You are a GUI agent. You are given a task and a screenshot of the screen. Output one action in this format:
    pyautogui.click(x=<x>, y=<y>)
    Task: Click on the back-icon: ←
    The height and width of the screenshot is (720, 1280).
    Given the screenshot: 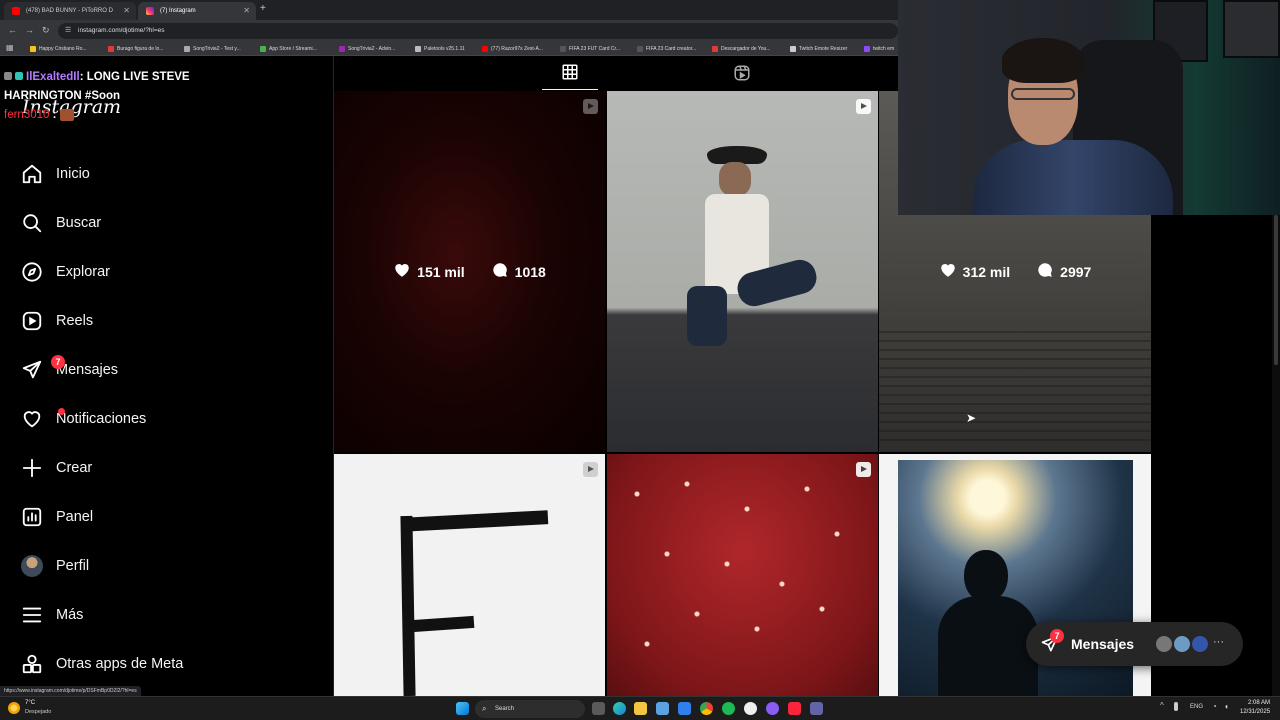 What is the action you would take?
    pyautogui.click(x=12, y=30)
    